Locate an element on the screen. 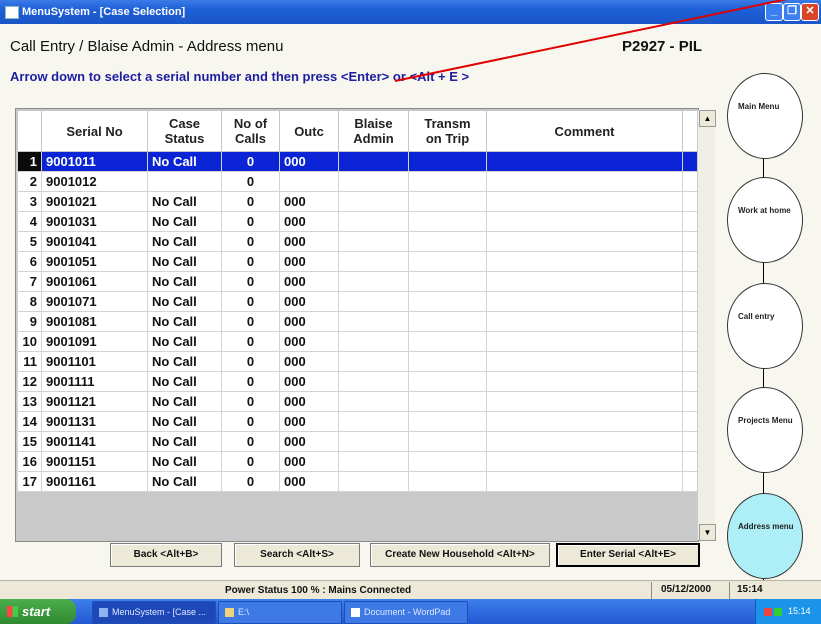 The image size is (821, 624). table-row: 9 9001081 No Call 0 000 is located at coordinates (358, 321).